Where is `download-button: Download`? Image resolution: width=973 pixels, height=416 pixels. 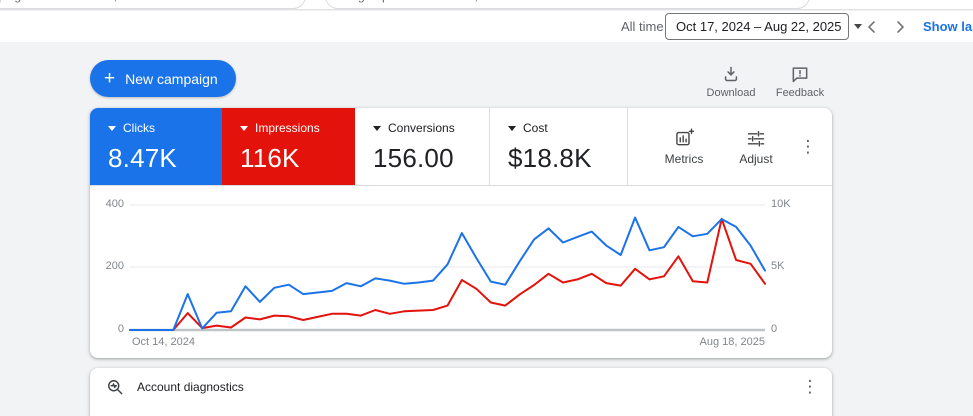
download-button: Download is located at coordinates (731, 81).